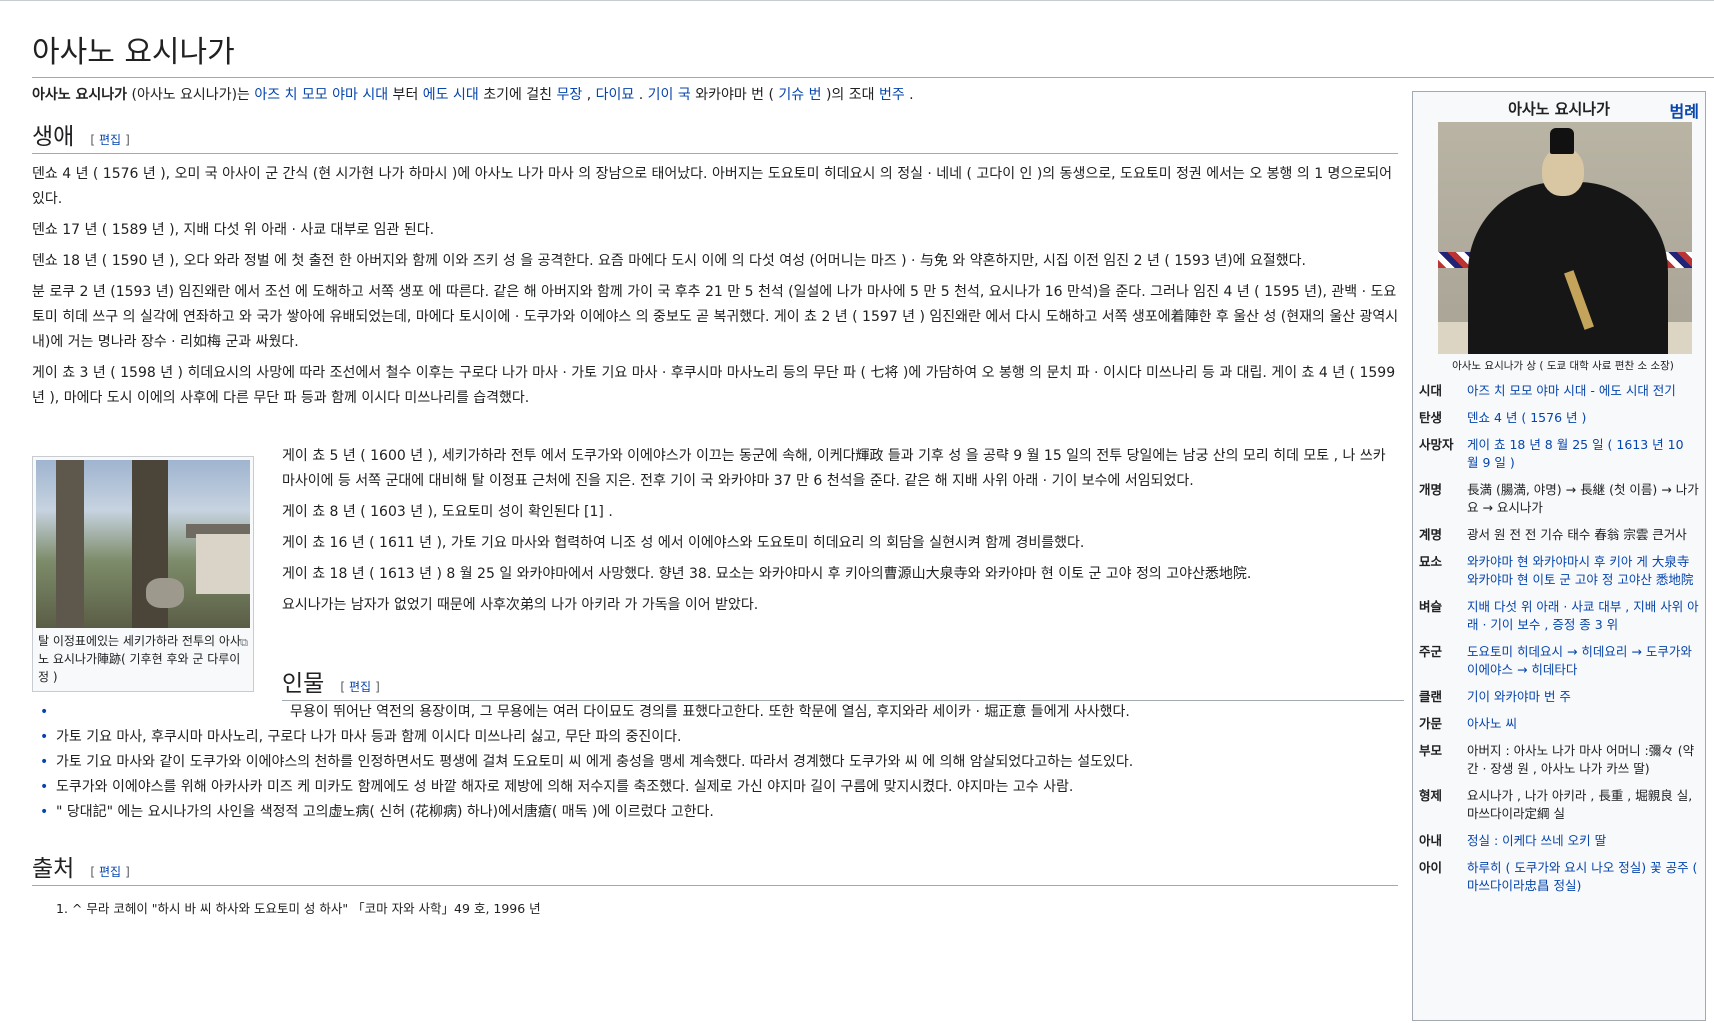 This screenshot has width=1714, height=1023. What do you see at coordinates (799, 95) in the screenshot?
I see `link-kishu-domain: 기슈 번` at bounding box center [799, 95].